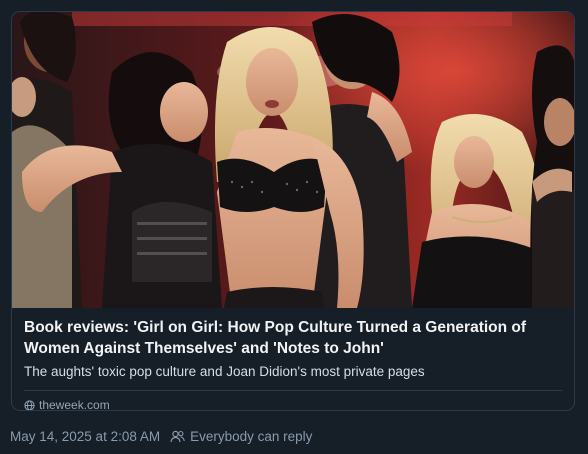 The image size is (588, 454). I want to click on reply-setting: Everybody can reply, so click(241, 436).